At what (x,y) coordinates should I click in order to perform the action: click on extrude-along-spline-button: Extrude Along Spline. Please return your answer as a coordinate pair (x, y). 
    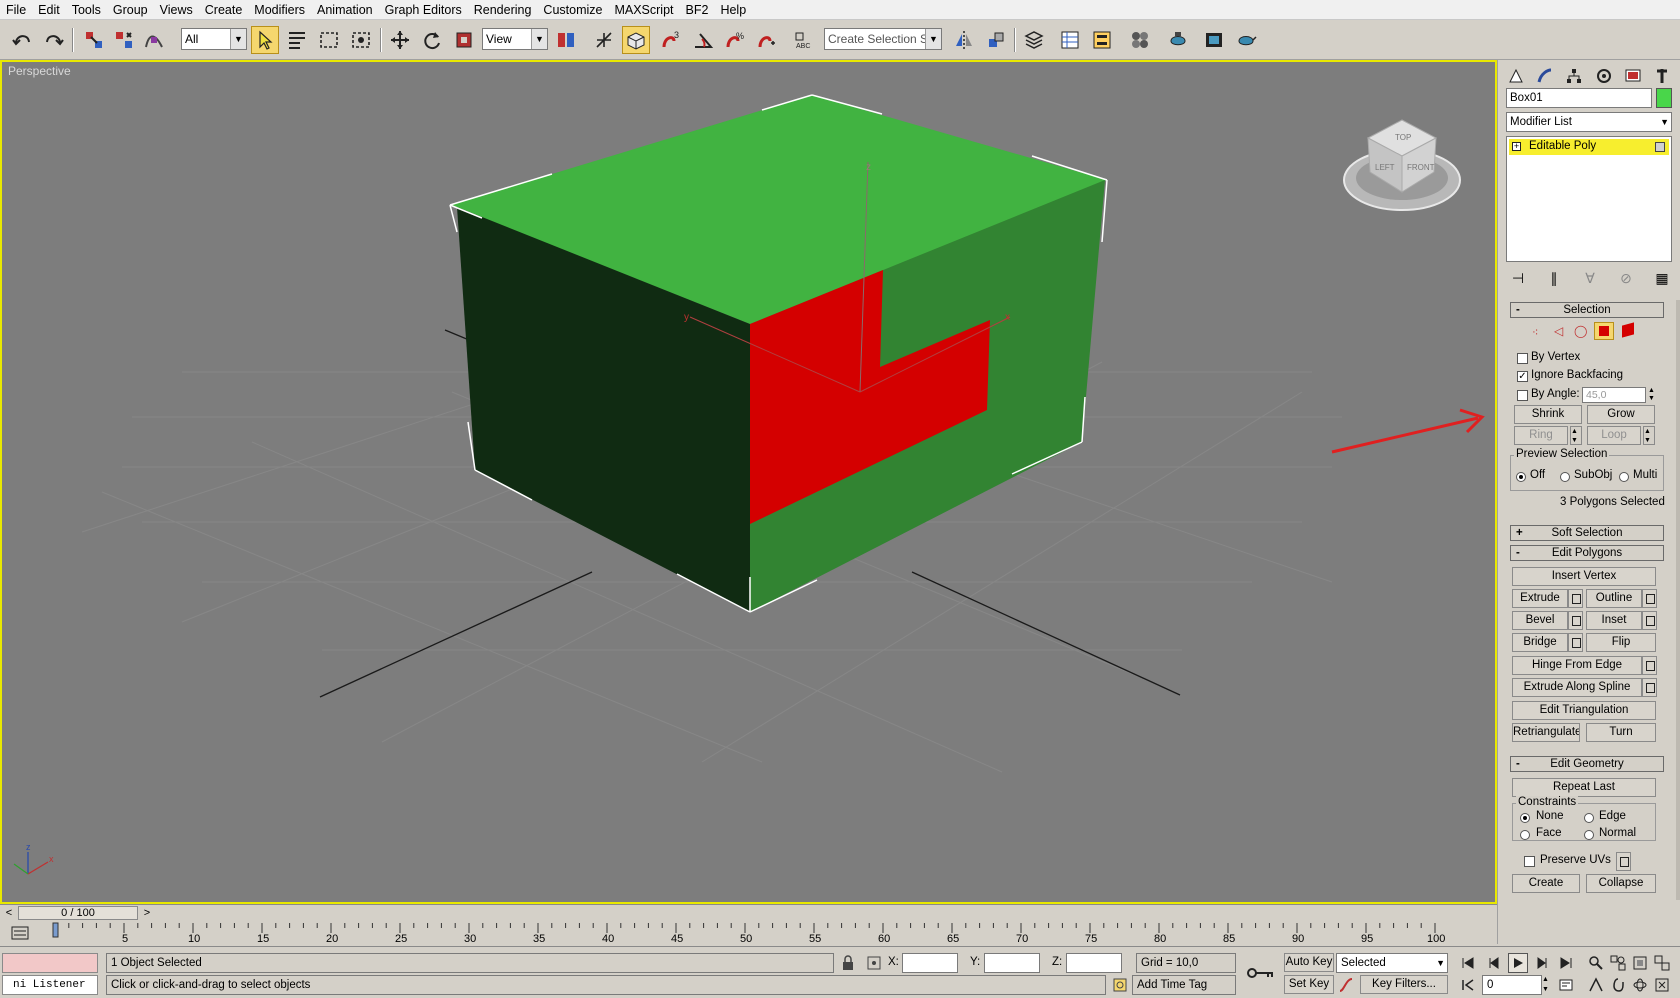
    Looking at the image, I should click on (1577, 687).